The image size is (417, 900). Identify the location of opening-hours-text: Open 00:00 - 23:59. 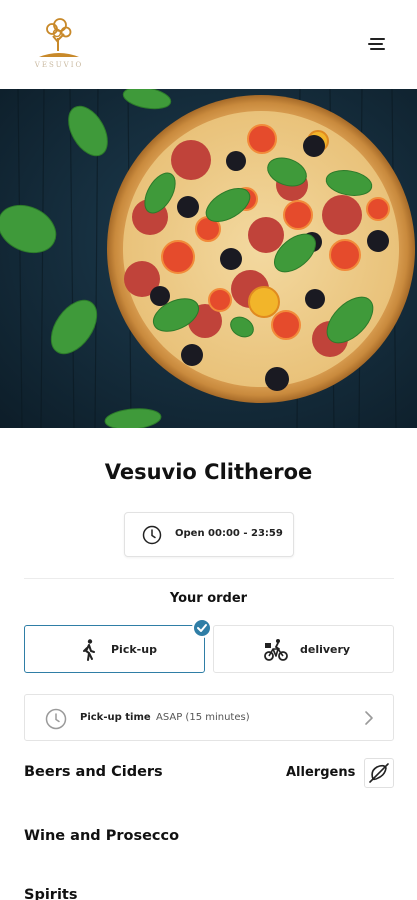
(229, 533).